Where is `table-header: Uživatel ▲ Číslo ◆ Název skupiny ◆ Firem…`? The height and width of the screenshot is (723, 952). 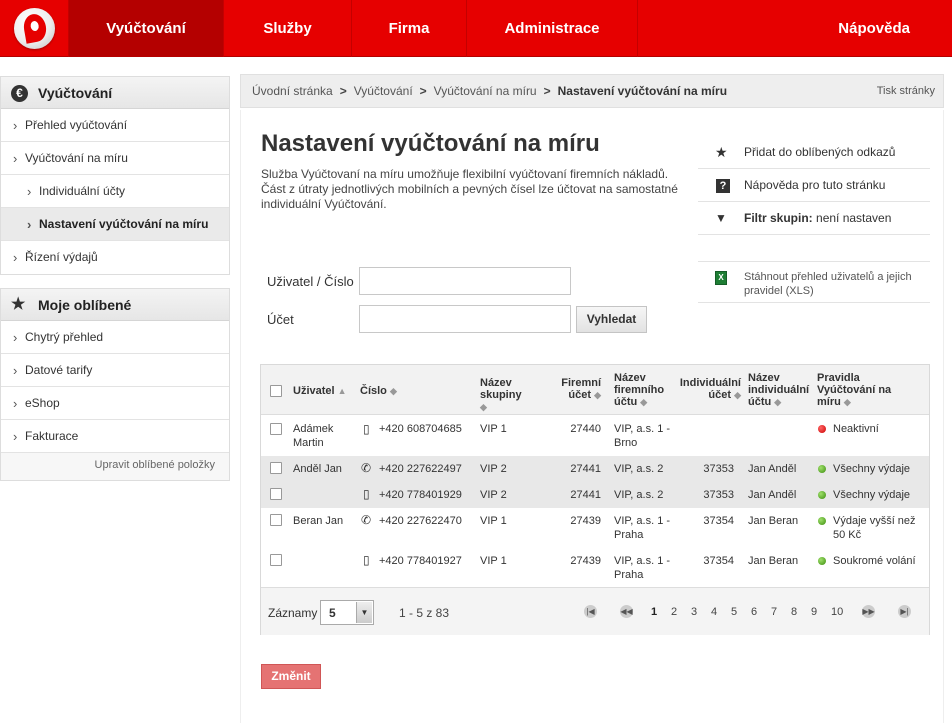
table-header: Uživatel ▲ Číslo ◆ Název skupiny ◆ Firem… is located at coordinates (595, 390).